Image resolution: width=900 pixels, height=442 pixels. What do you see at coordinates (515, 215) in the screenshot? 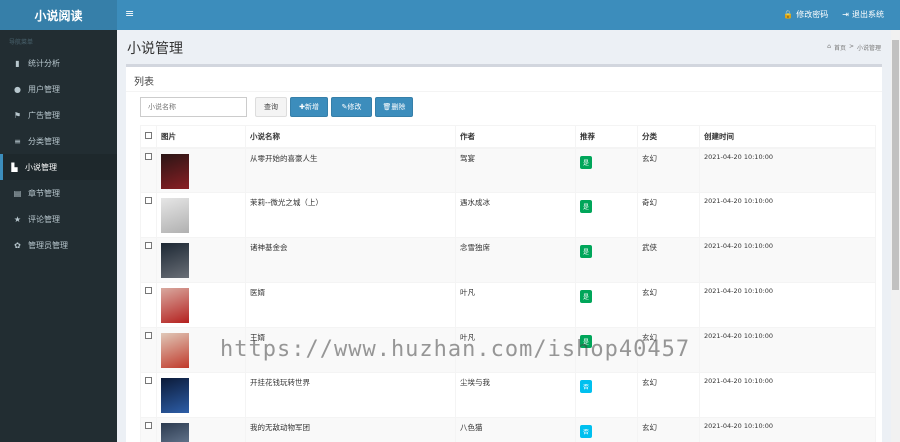
I see `author-cell: 遇水成冰` at bounding box center [515, 215].